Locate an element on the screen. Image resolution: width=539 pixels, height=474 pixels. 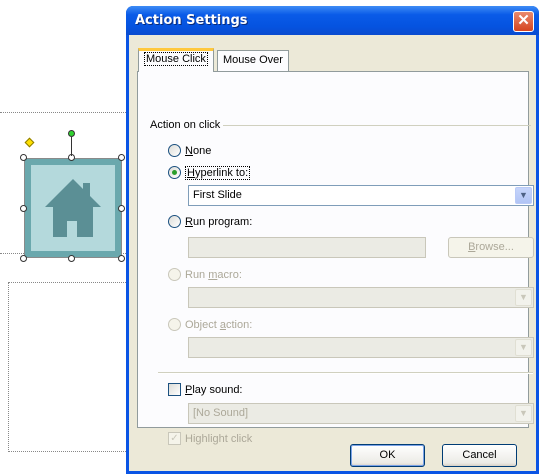
close-button: ✕ is located at coordinates (523, 21).